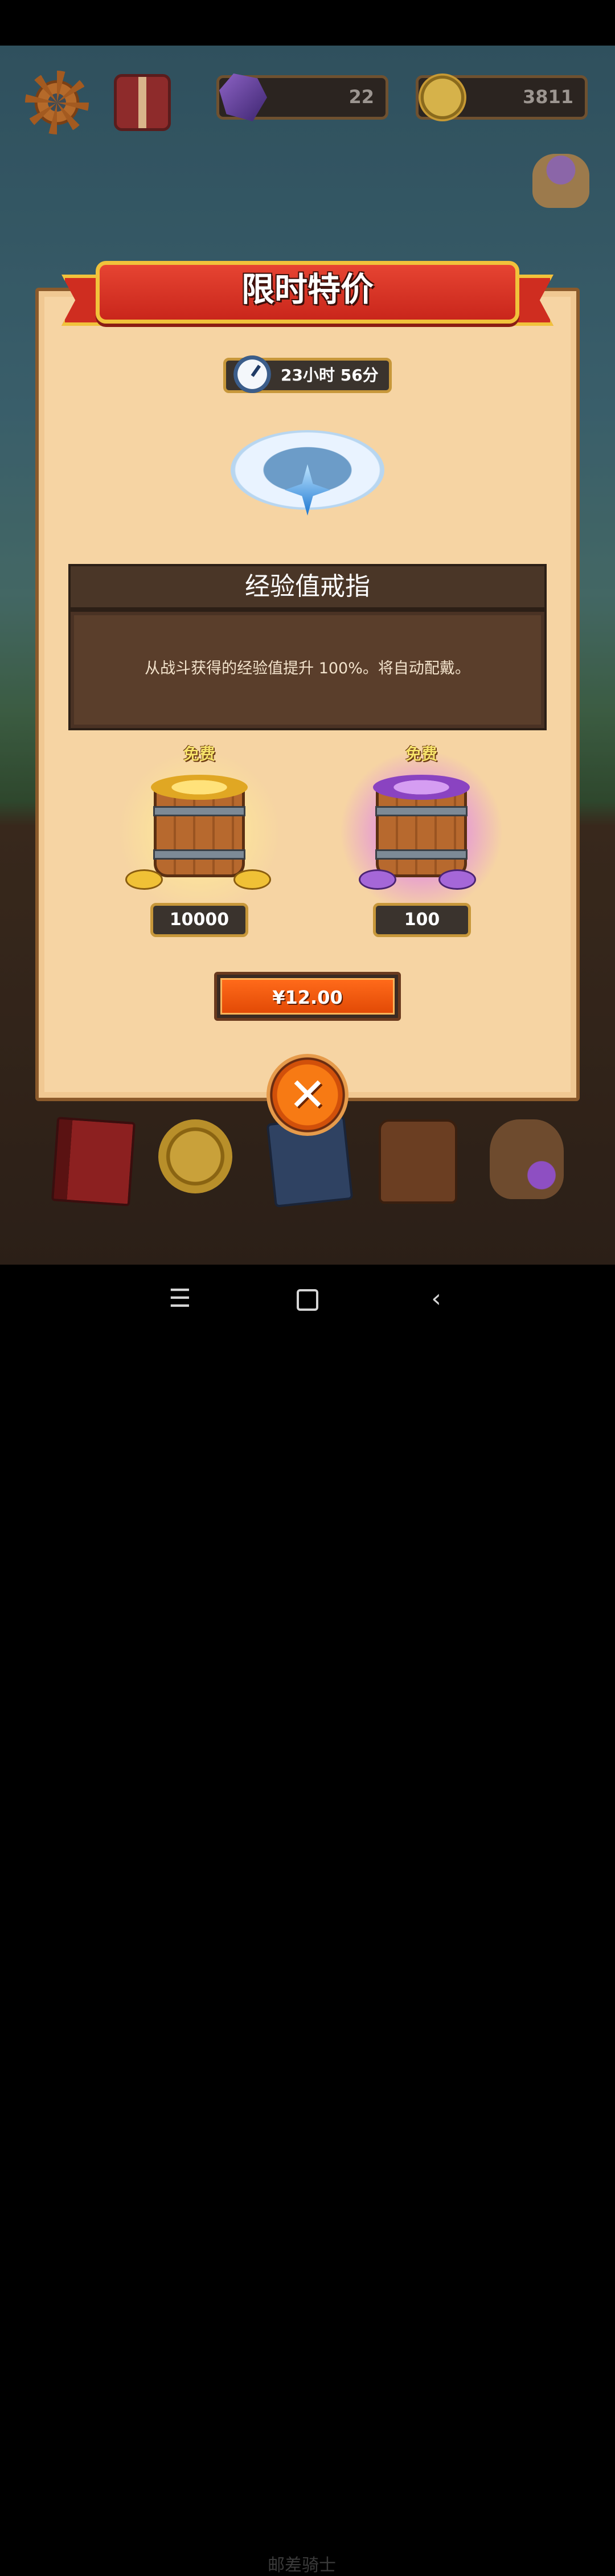 This screenshot has height=2576, width=615. What do you see at coordinates (180, 1299) in the screenshot?
I see `menu-icon: ☰` at bounding box center [180, 1299].